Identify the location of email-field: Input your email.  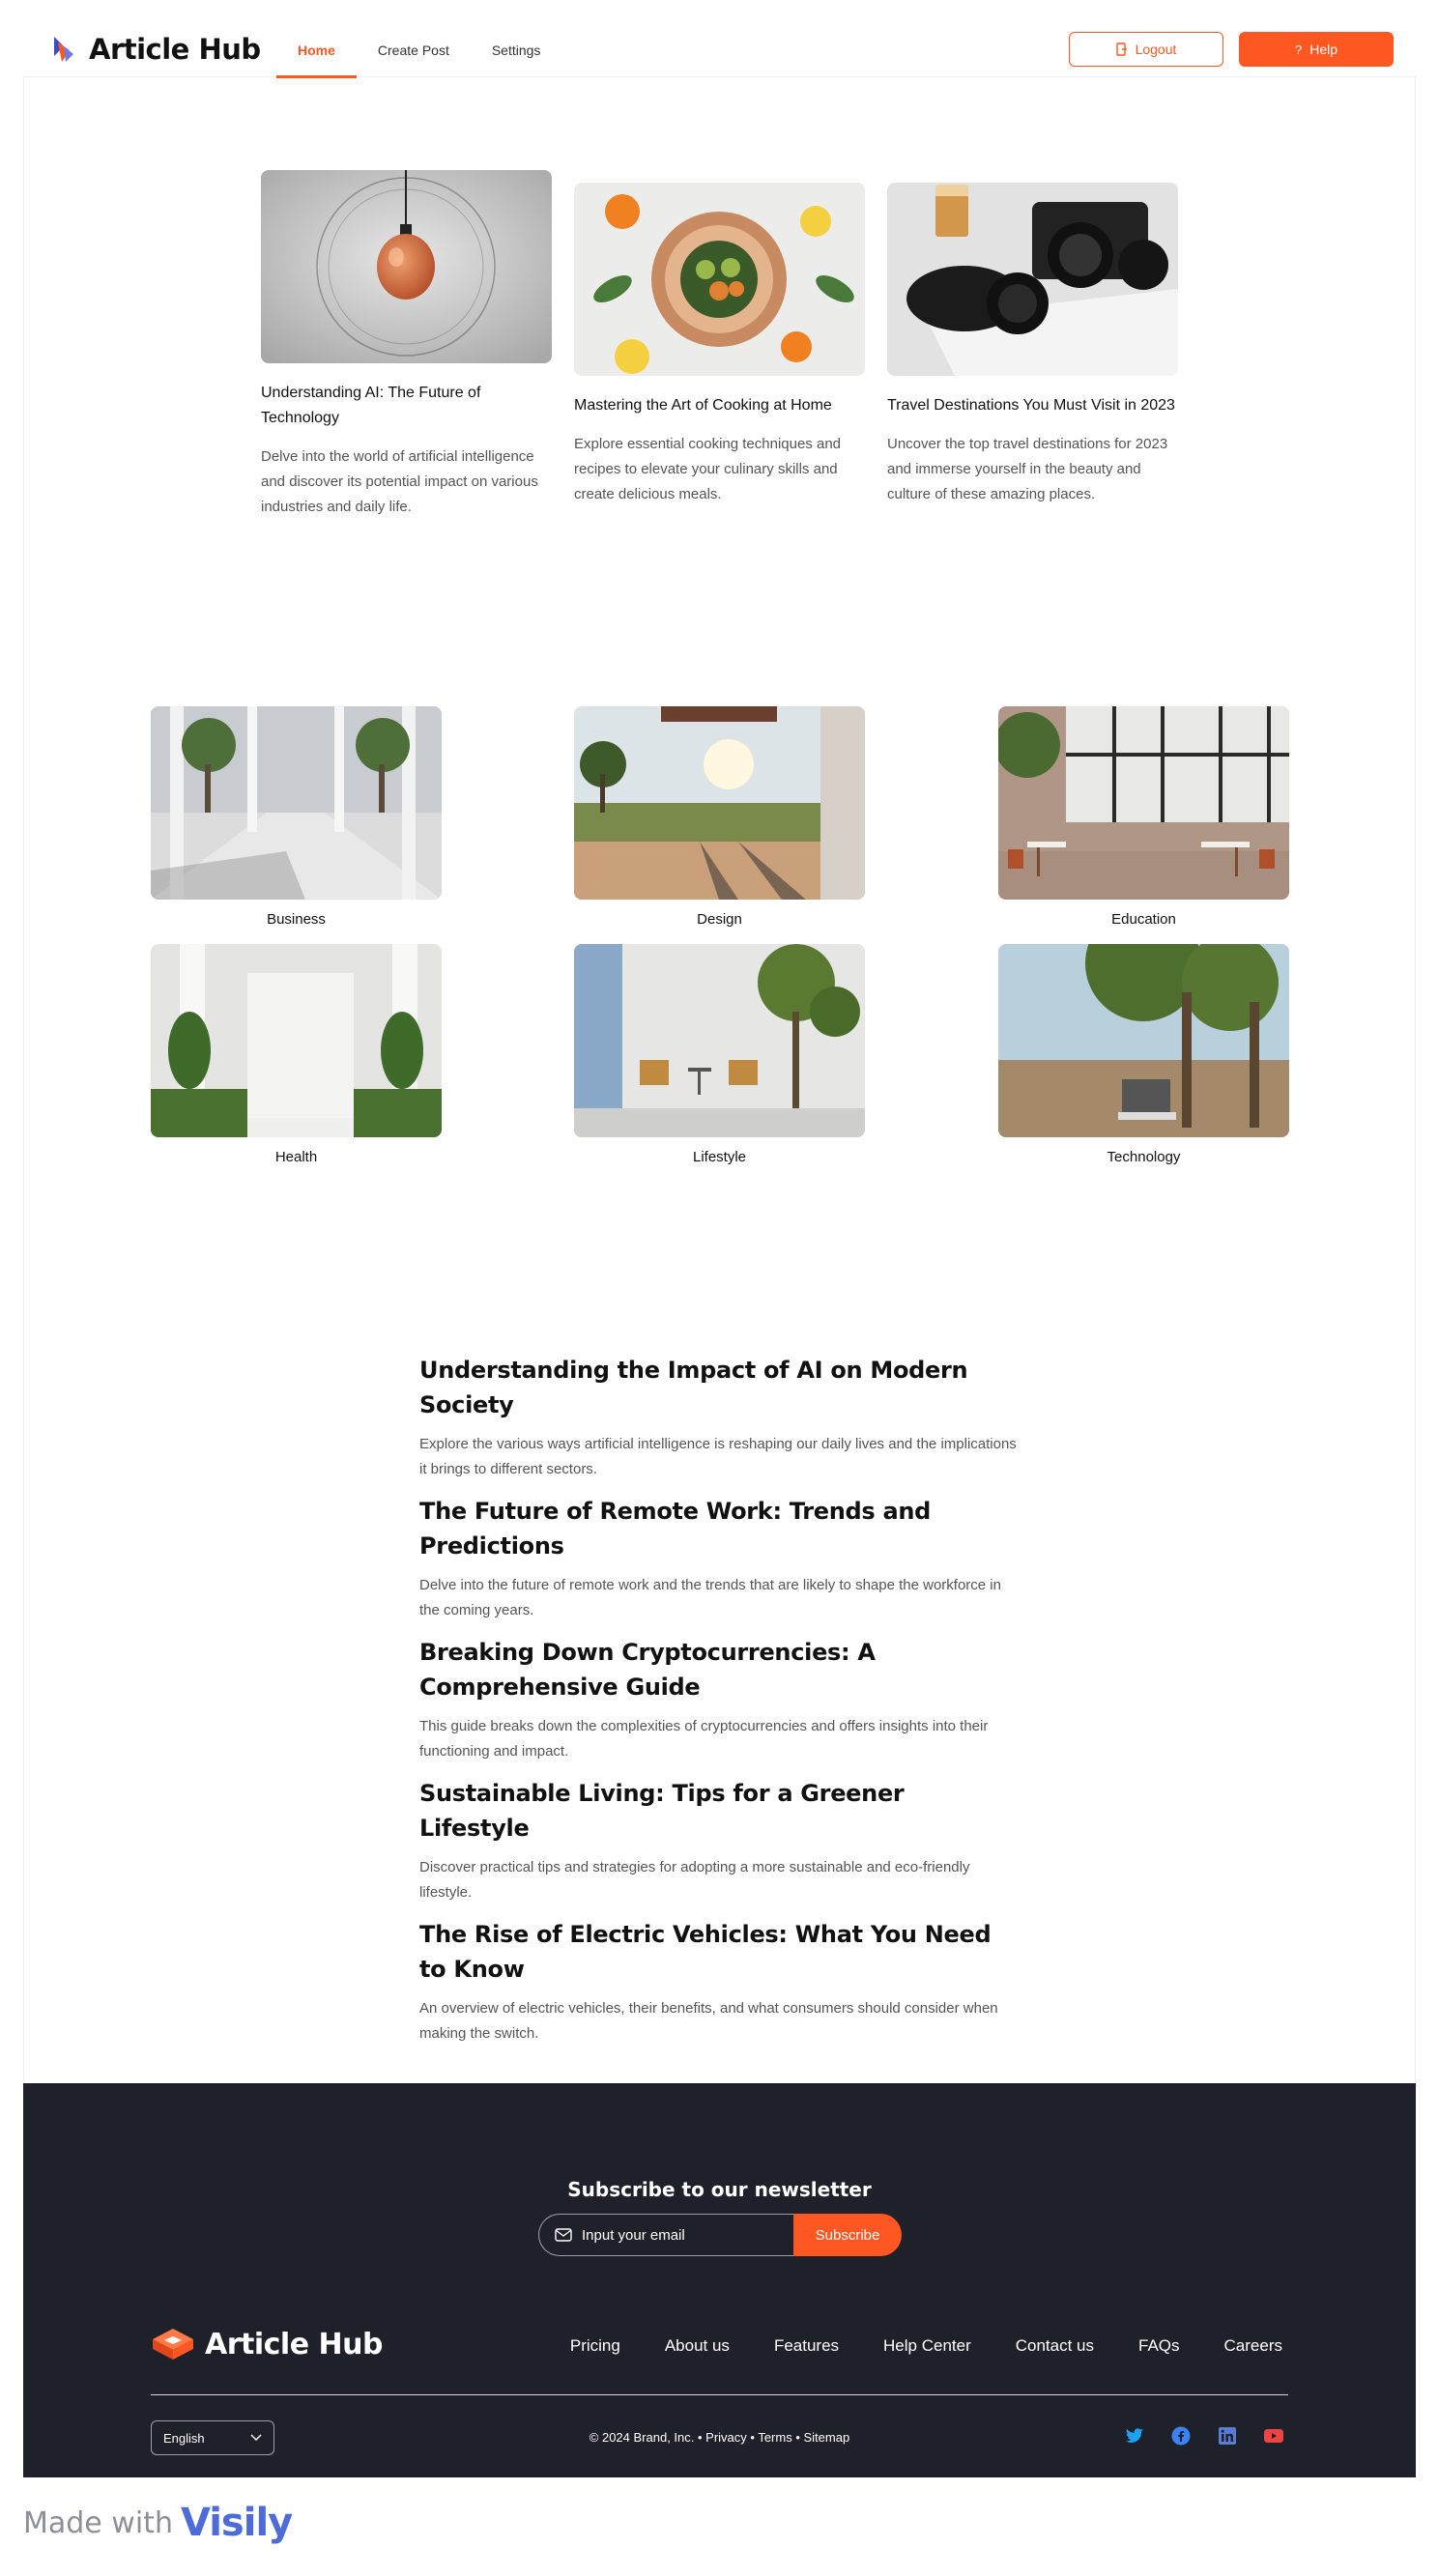
(665, 2235).